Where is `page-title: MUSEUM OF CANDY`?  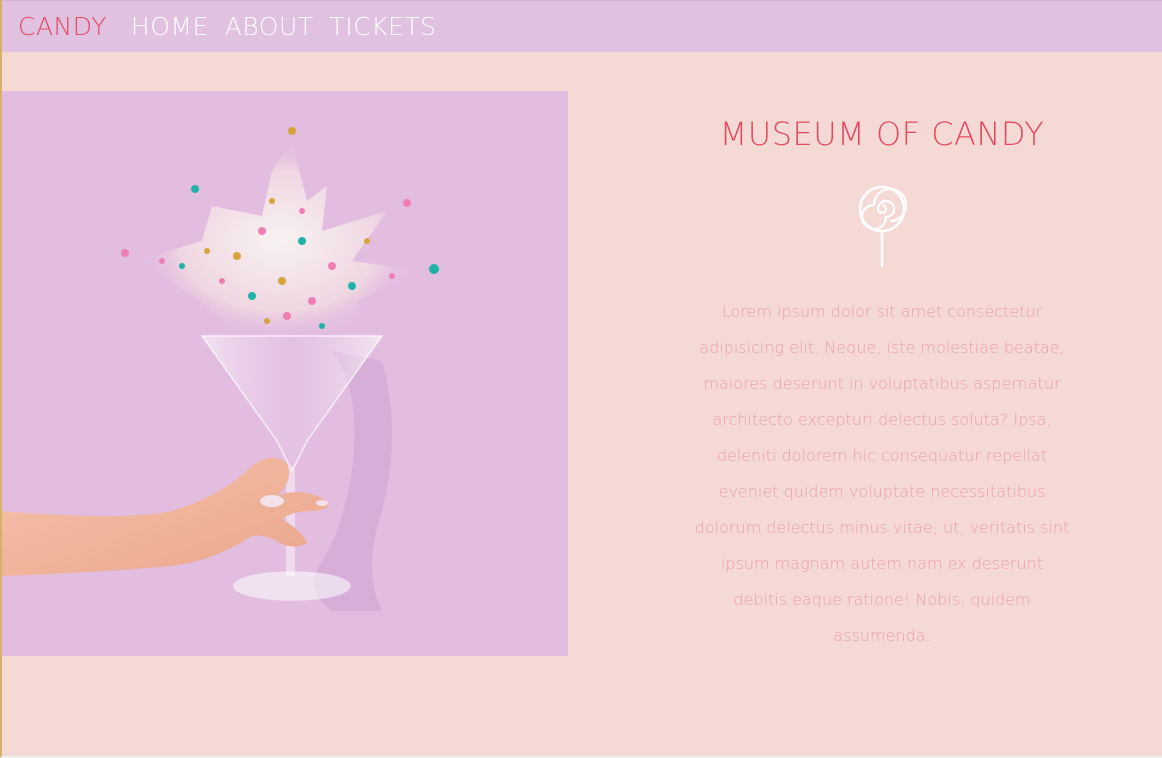 page-title: MUSEUM OF CANDY is located at coordinates (882, 134).